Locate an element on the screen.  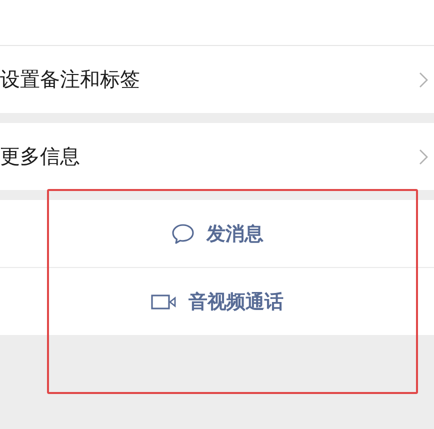
row-label: 设置备注和标签 is located at coordinates (70, 79).